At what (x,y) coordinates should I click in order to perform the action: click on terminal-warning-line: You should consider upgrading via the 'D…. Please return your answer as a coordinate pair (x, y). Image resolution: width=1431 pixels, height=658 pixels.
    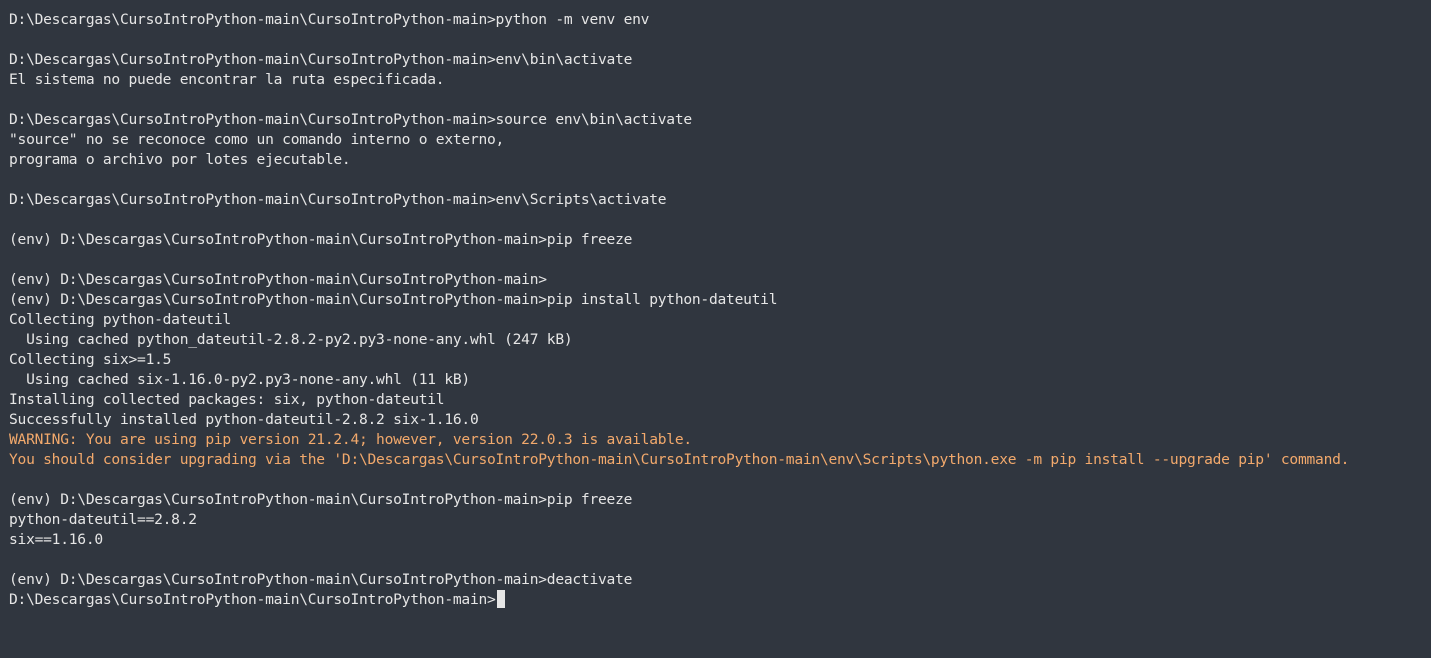
    Looking at the image, I should click on (679, 459).